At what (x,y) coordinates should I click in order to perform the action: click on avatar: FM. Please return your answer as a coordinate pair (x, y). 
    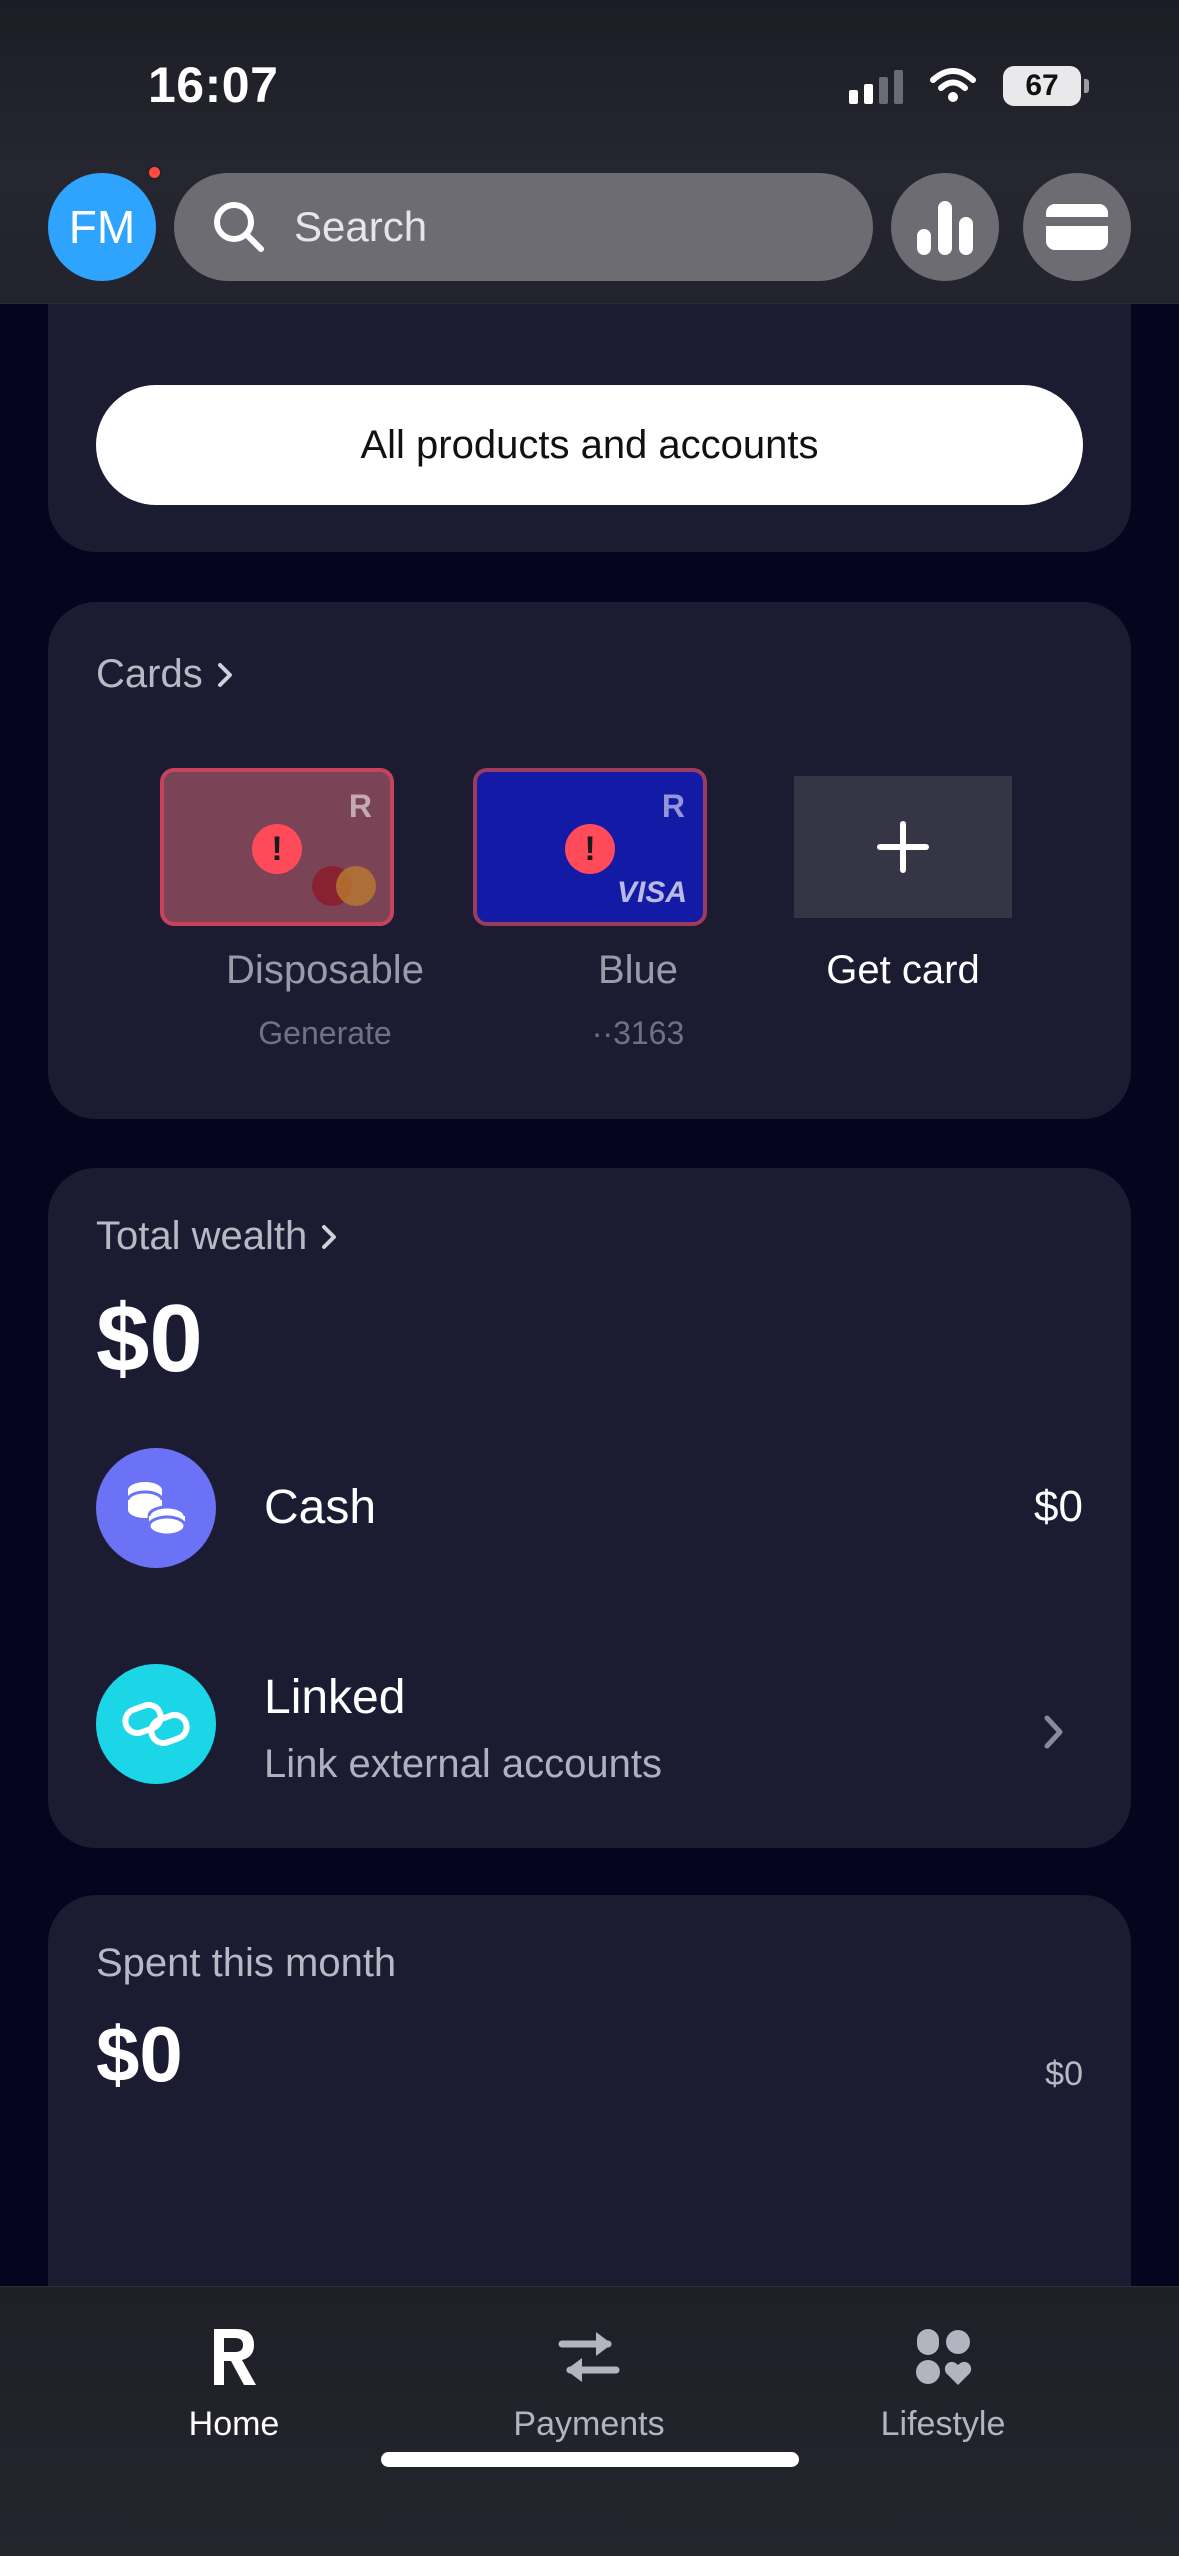
    Looking at the image, I should click on (102, 227).